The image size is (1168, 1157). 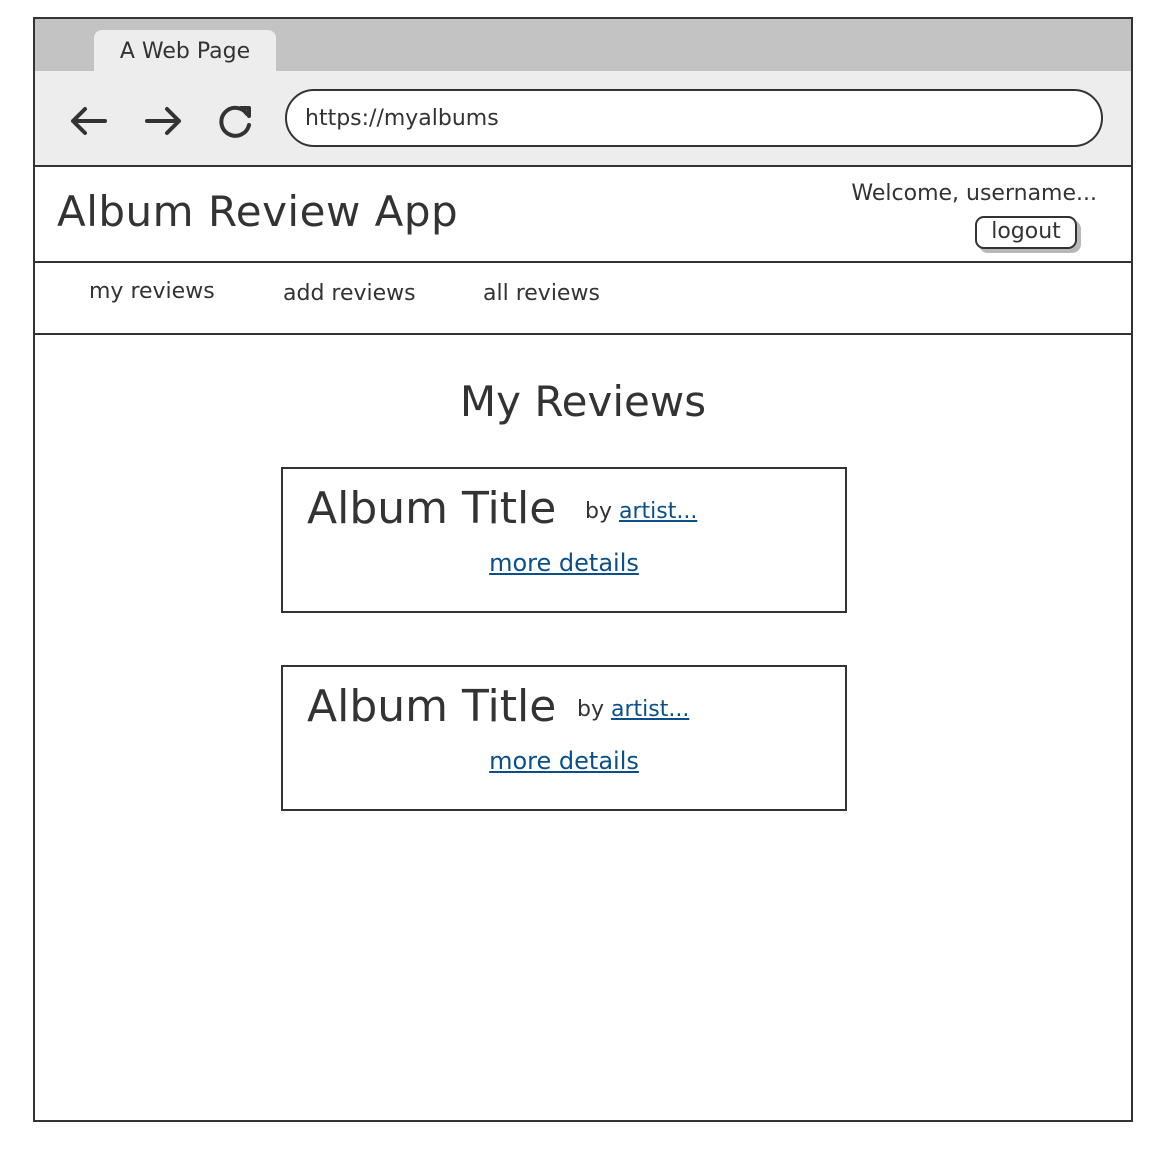 I want to click on address-bar: https://myalbums, so click(x=694, y=118).